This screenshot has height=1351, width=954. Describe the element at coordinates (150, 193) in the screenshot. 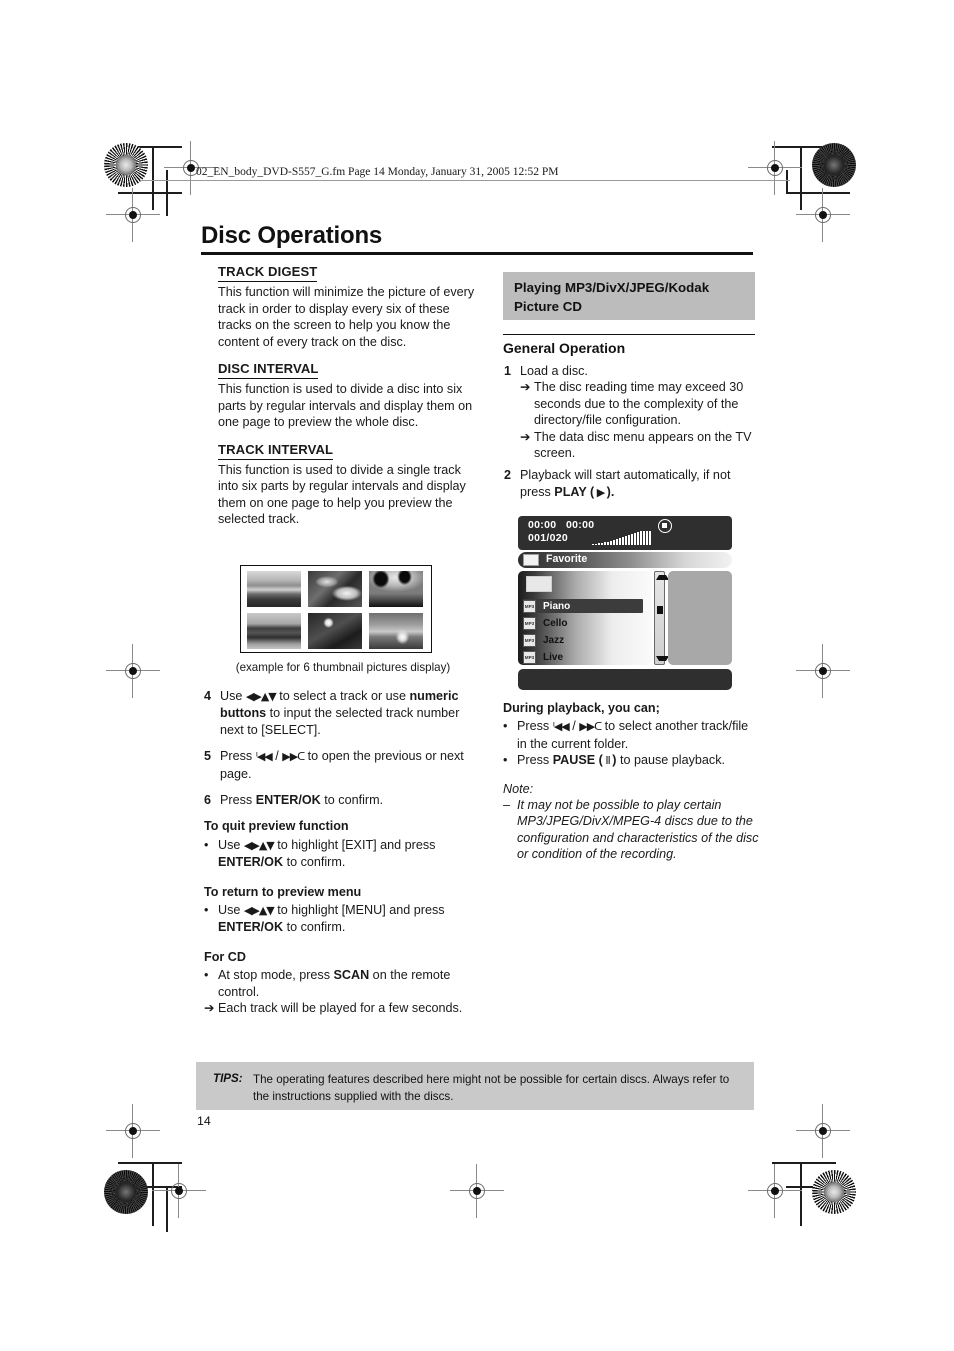

I see `crop-mark-top-left-h2` at that location.